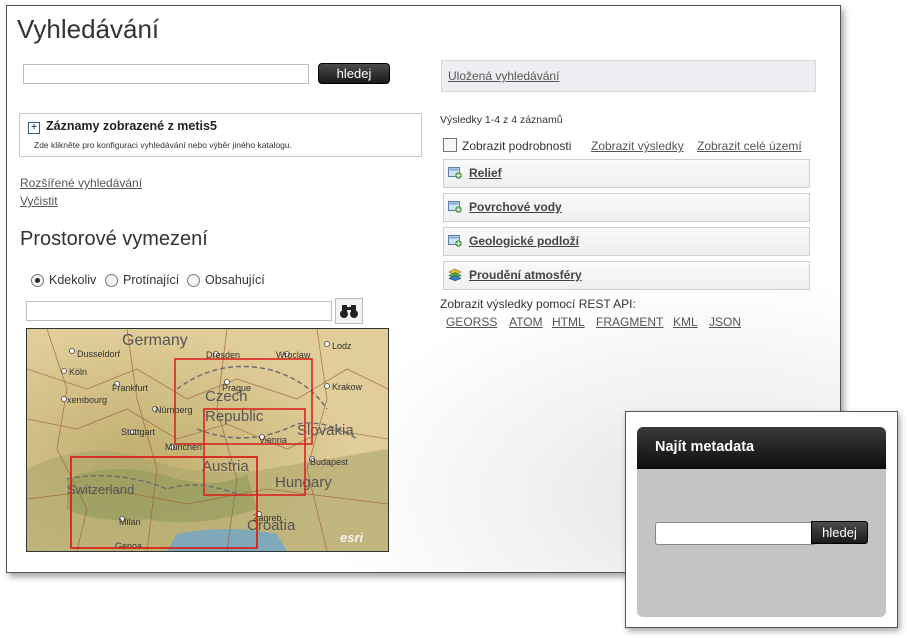 This screenshot has width=907, height=638. I want to click on widget-search-button: hledej, so click(839, 532).